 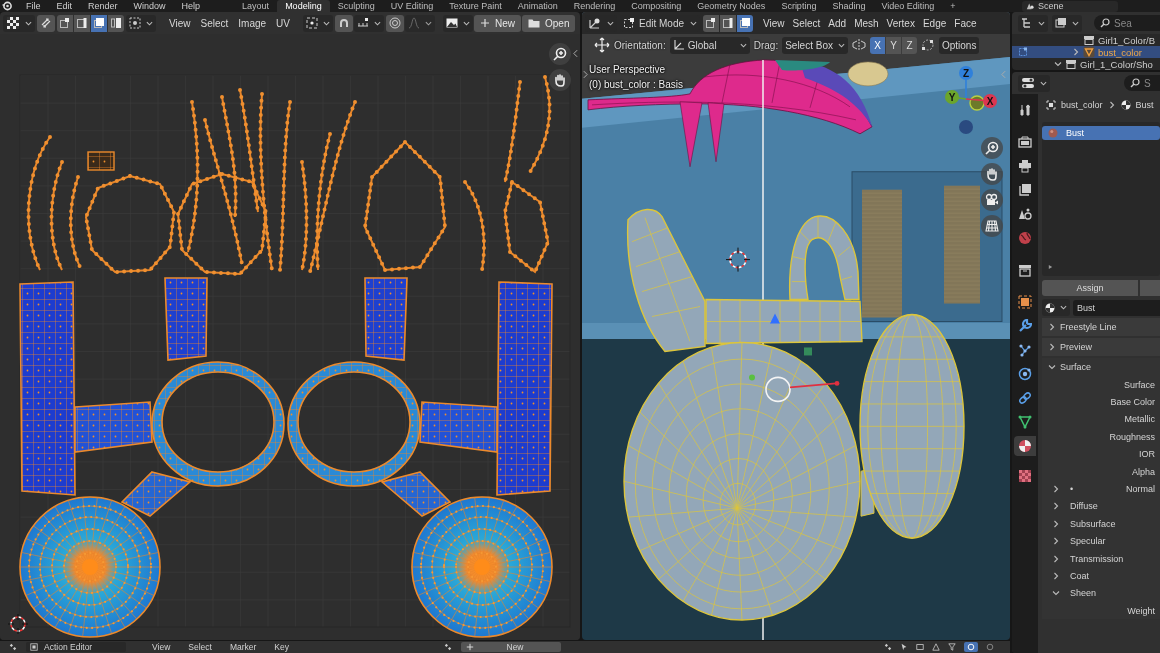 What do you see at coordinates (594, 6) in the screenshot?
I see `workspace-tab: Rendering` at bounding box center [594, 6].